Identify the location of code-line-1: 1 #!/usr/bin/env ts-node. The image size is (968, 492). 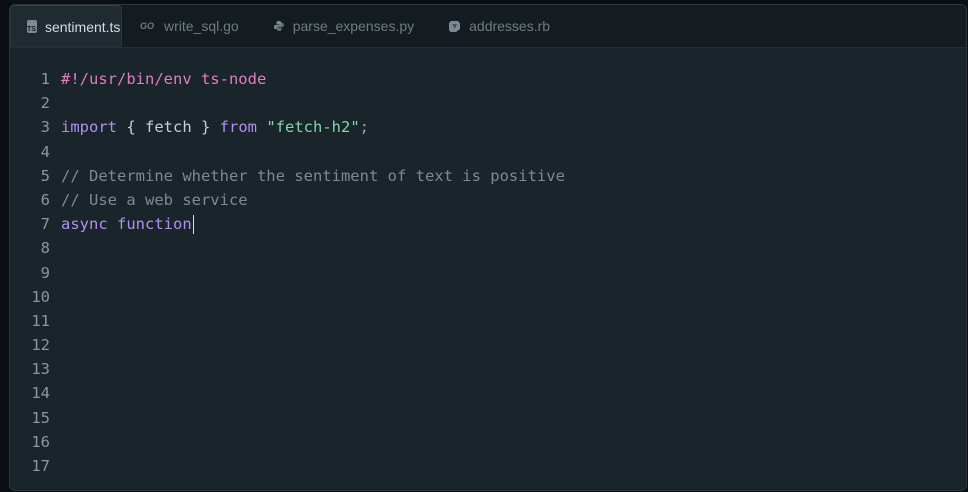
(488, 79).